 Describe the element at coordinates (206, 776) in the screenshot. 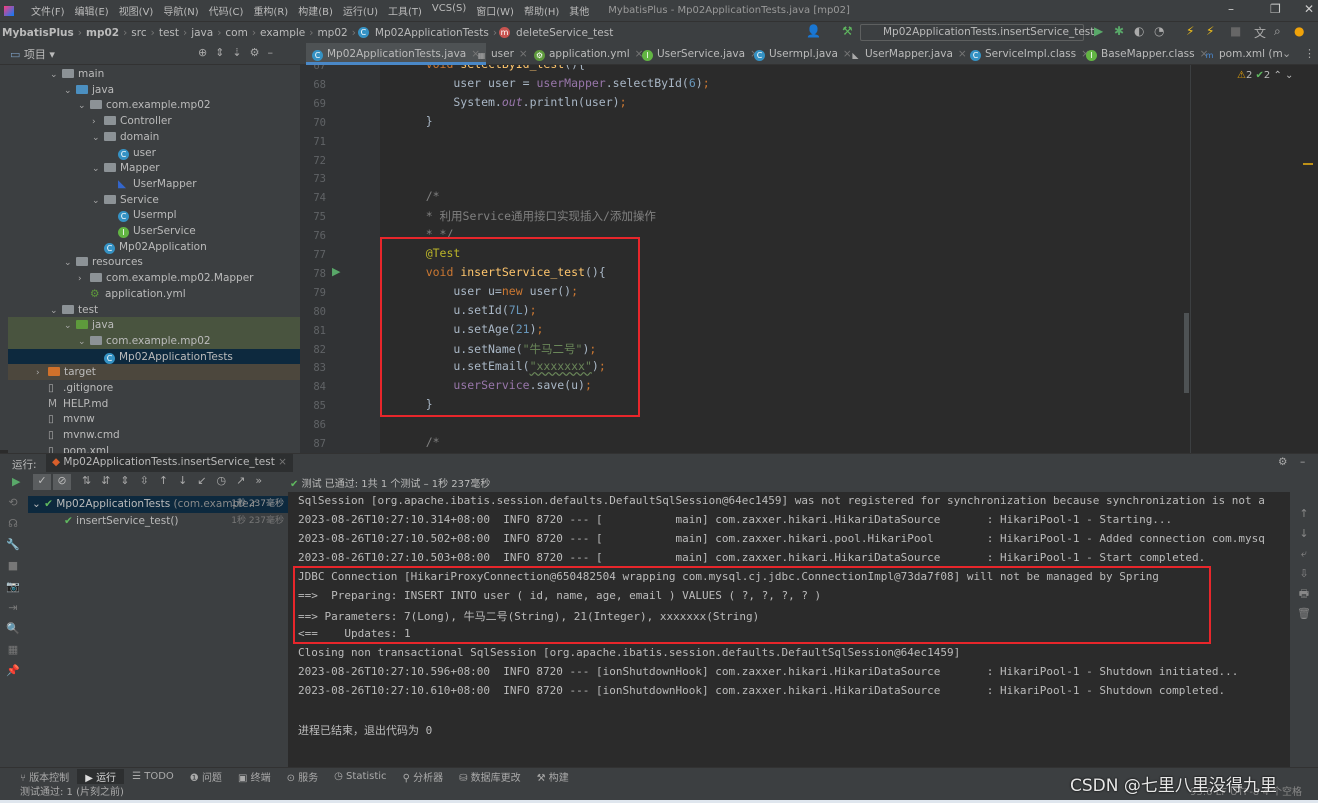

I see `tool-window-3: ❶ 问题` at that location.